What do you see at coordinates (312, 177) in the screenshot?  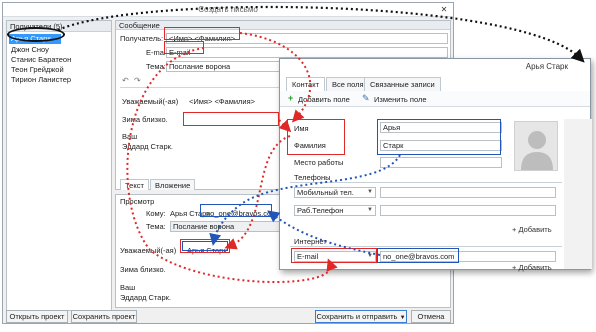 I see `phones-header-label: Телефоны` at bounding box center [312, 177].